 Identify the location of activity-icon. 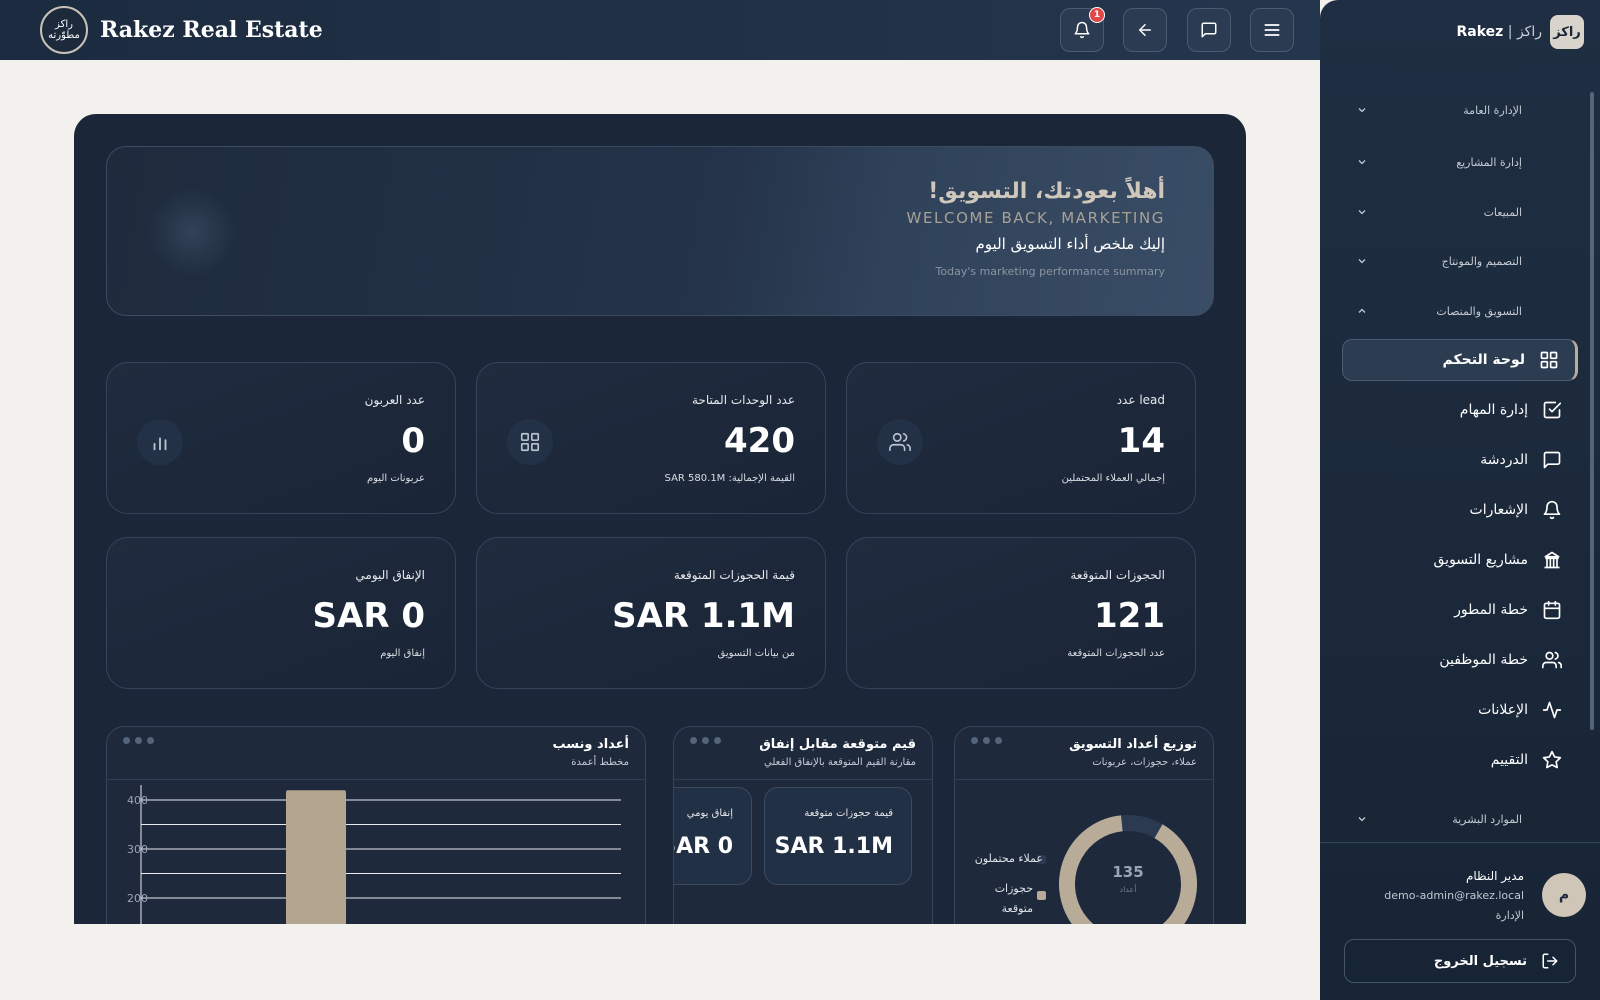
(1552, 710).